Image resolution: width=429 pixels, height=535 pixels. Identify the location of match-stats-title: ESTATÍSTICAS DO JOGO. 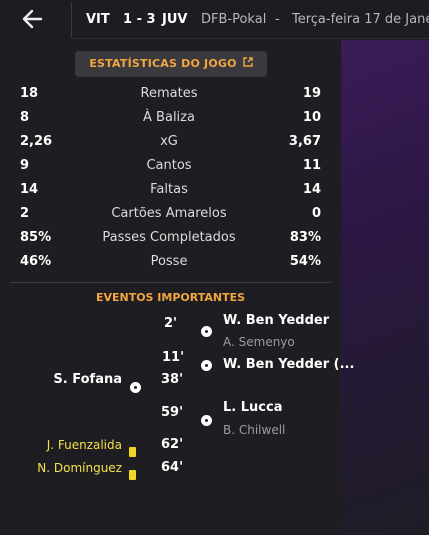
(163, 63).